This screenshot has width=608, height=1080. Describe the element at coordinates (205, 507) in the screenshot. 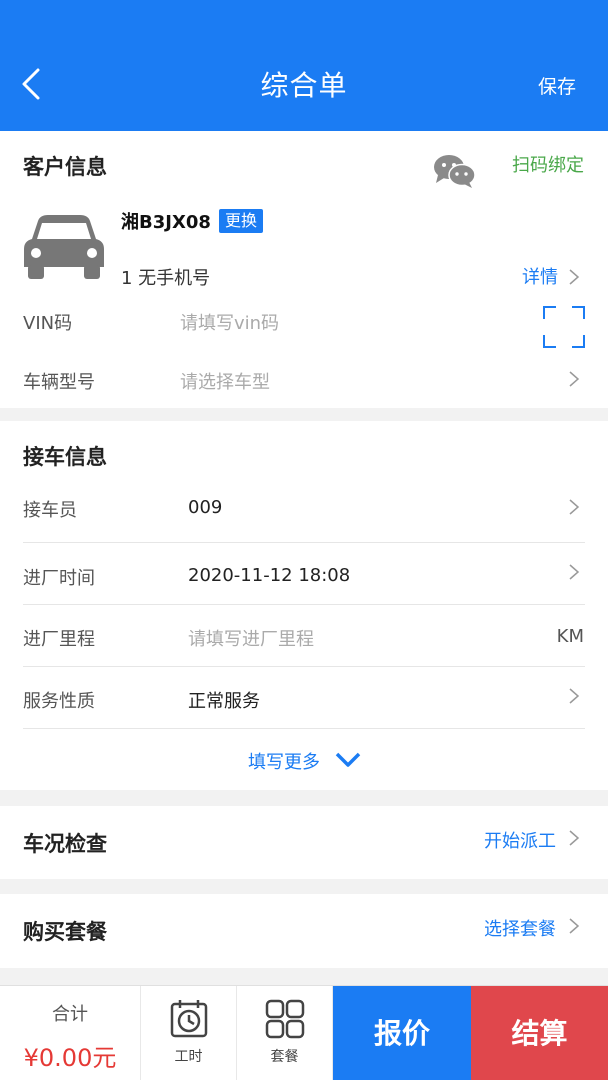

I see `receptionist-value: 009` at that location.